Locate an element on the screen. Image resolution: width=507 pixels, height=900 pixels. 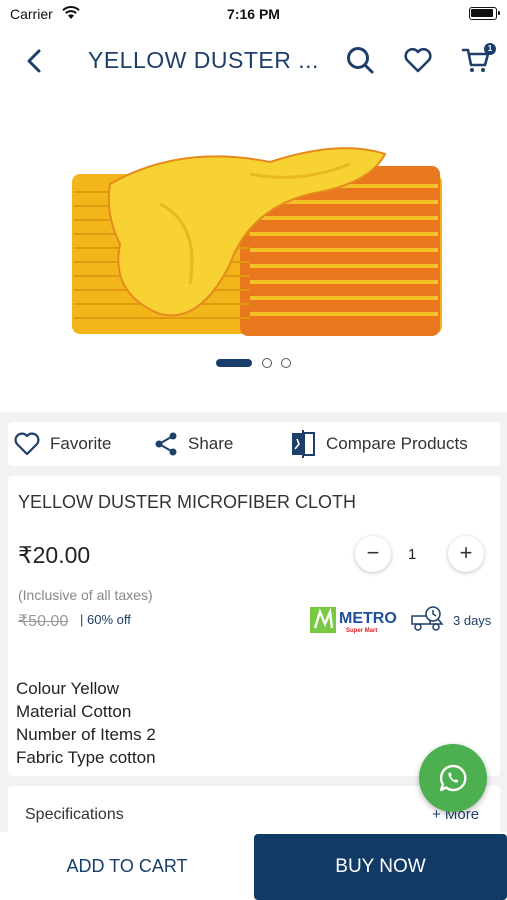
metro-supermart-logo: METRO Super Mart is located at coordinates (353, 620).